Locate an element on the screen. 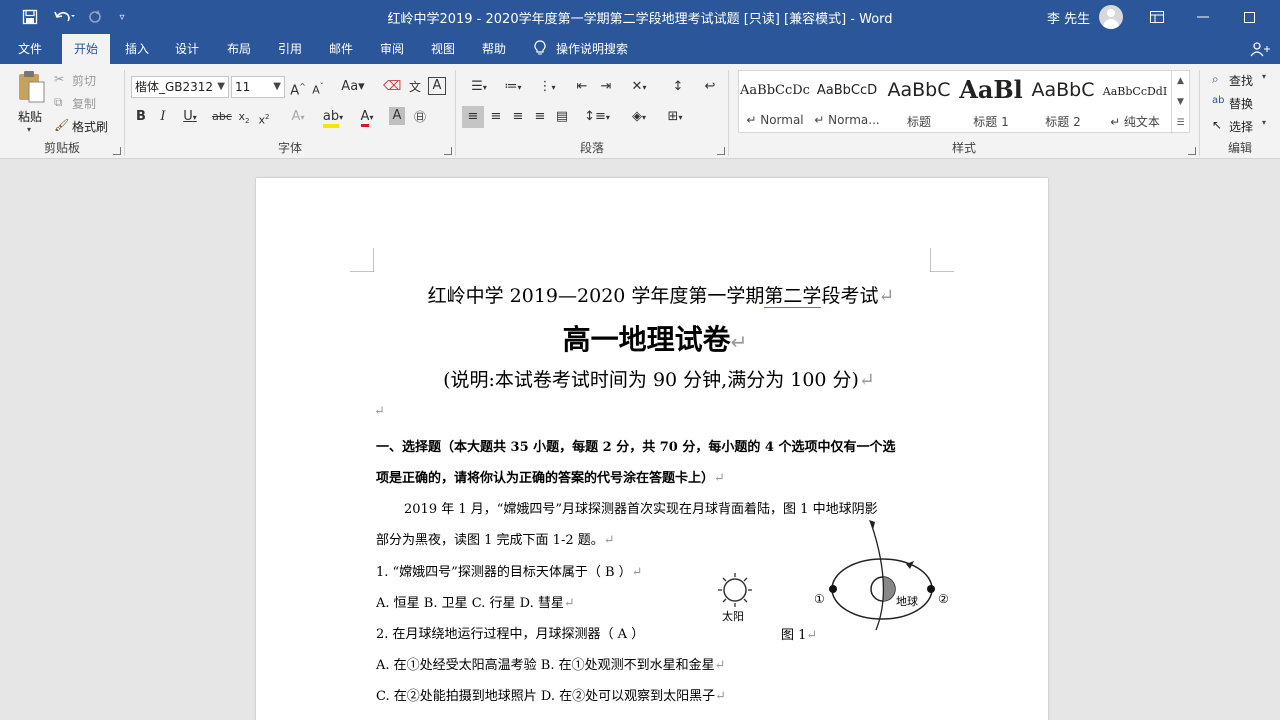 This screenshot has width=1280, height=720. character-border-icon: A is located at coordinates (437, 86).